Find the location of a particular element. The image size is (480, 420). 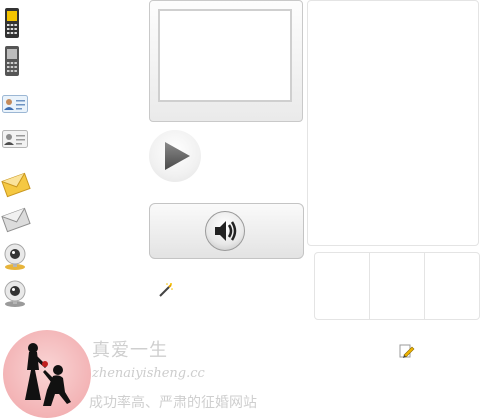

sound-button is located at coordinates (226, 231).